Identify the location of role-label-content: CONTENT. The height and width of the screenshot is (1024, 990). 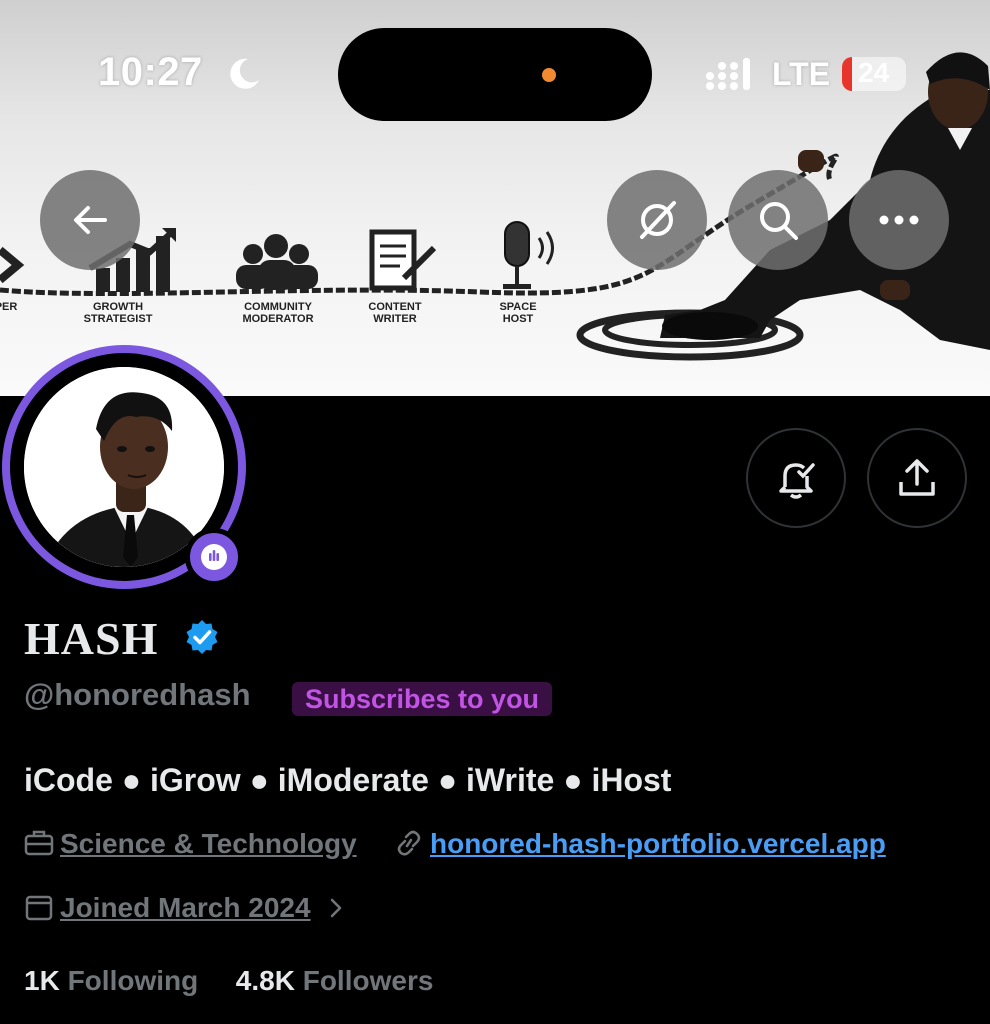
(394, 307).